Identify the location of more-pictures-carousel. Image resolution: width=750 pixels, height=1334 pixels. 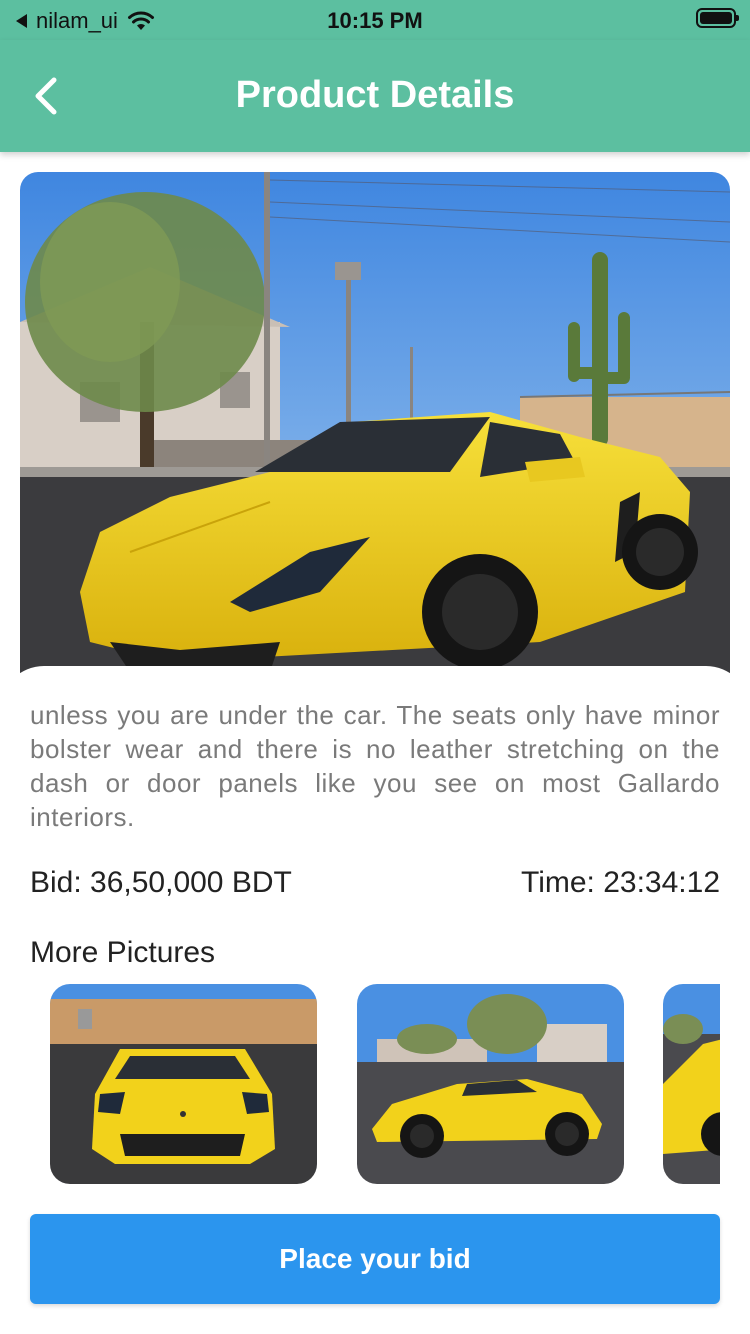
(375, 1084).